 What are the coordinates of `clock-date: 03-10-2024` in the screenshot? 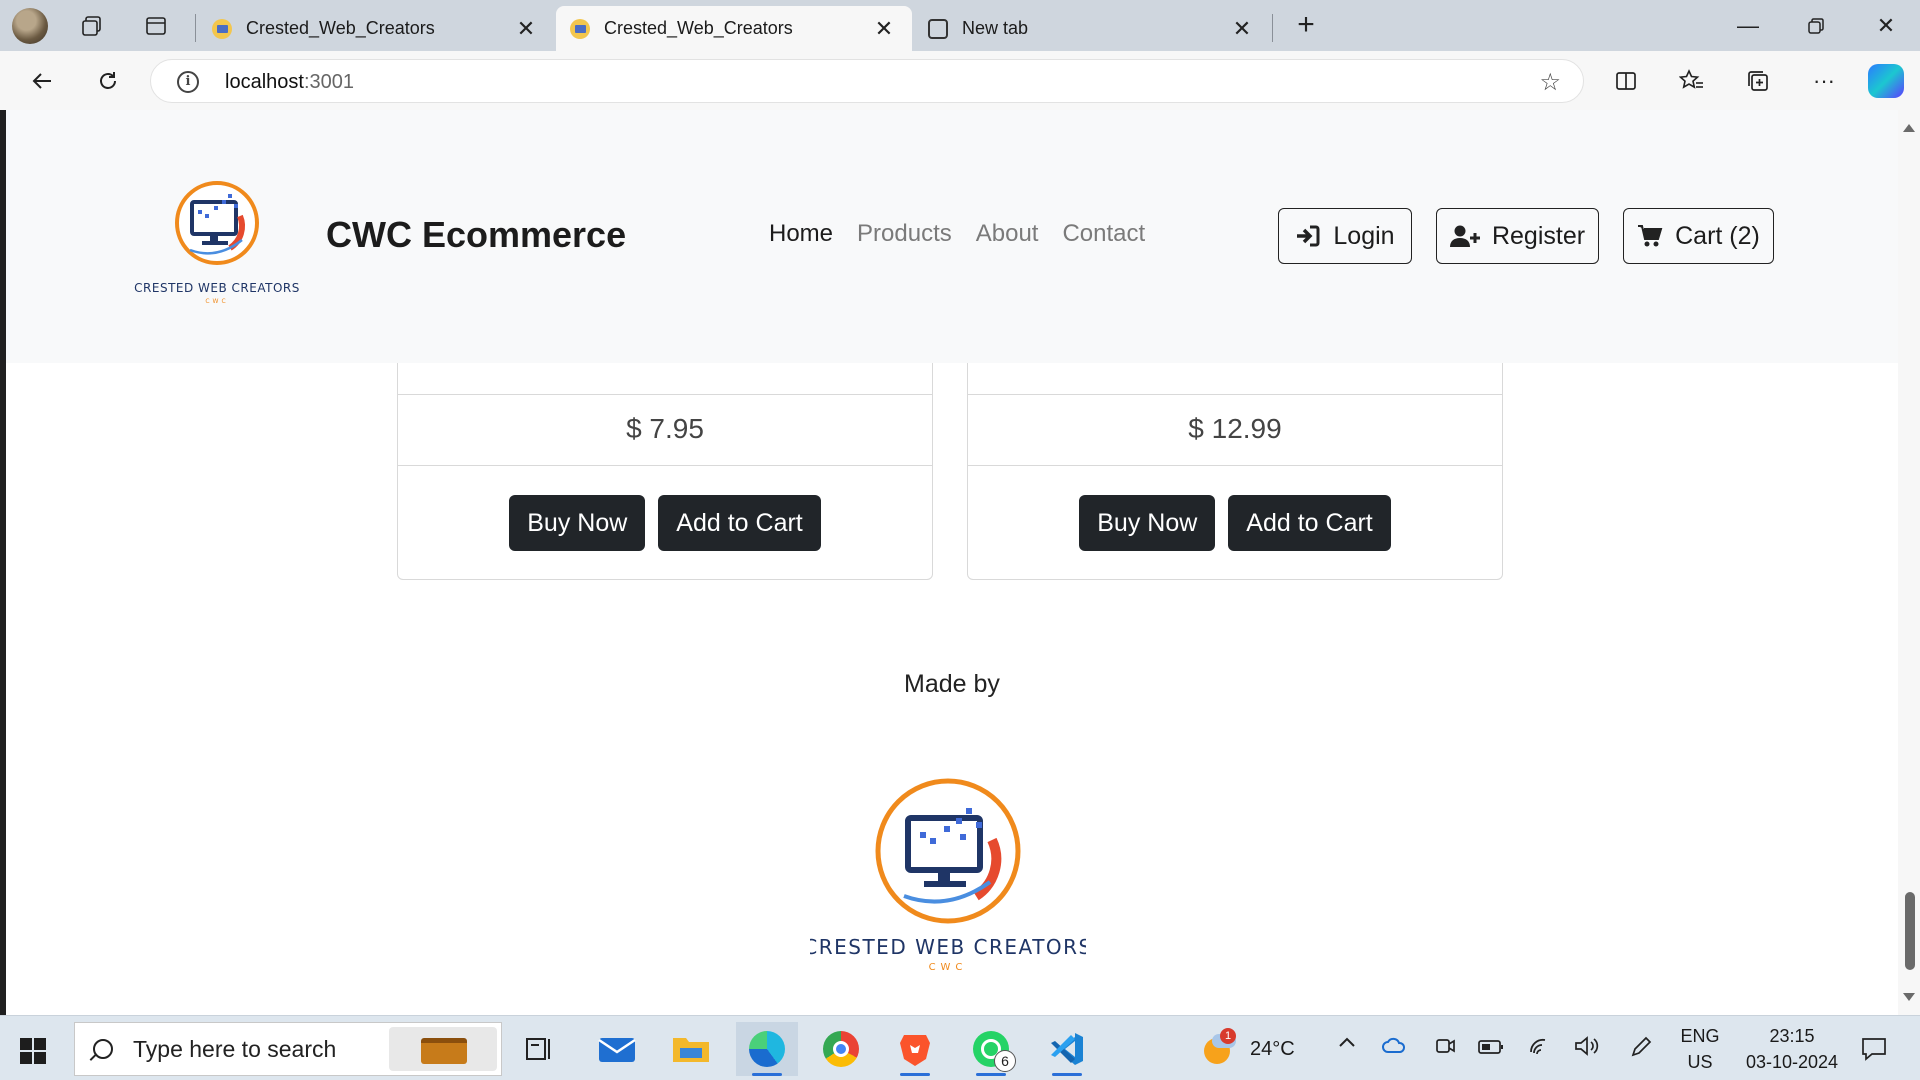 It's located at (1792, 1062).